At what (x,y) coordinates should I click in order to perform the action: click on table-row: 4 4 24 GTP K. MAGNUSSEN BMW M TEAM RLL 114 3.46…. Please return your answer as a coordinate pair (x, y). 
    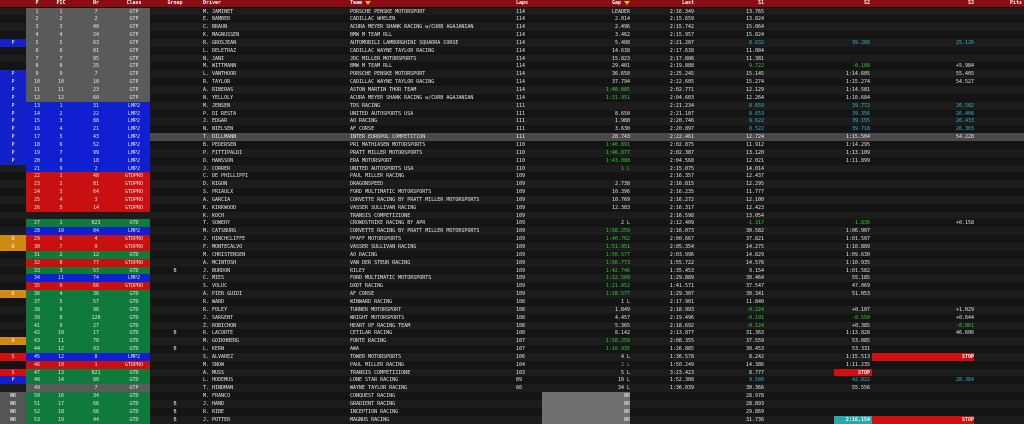
    Looking at the image, I should click on (512, 35).